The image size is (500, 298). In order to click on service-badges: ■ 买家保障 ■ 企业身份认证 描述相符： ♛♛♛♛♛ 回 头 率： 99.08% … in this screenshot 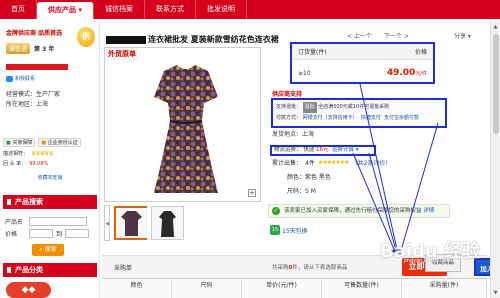, I will do `click(50, 158)`.